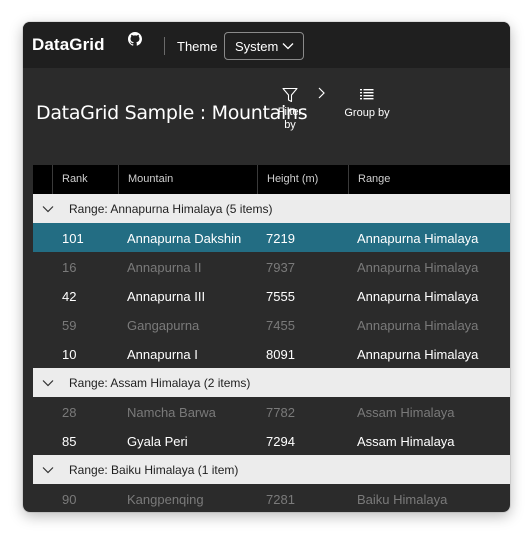  Describe the element at coordinates (69, 441) in the screenshot. I see `cell-rank: 85` at that location.